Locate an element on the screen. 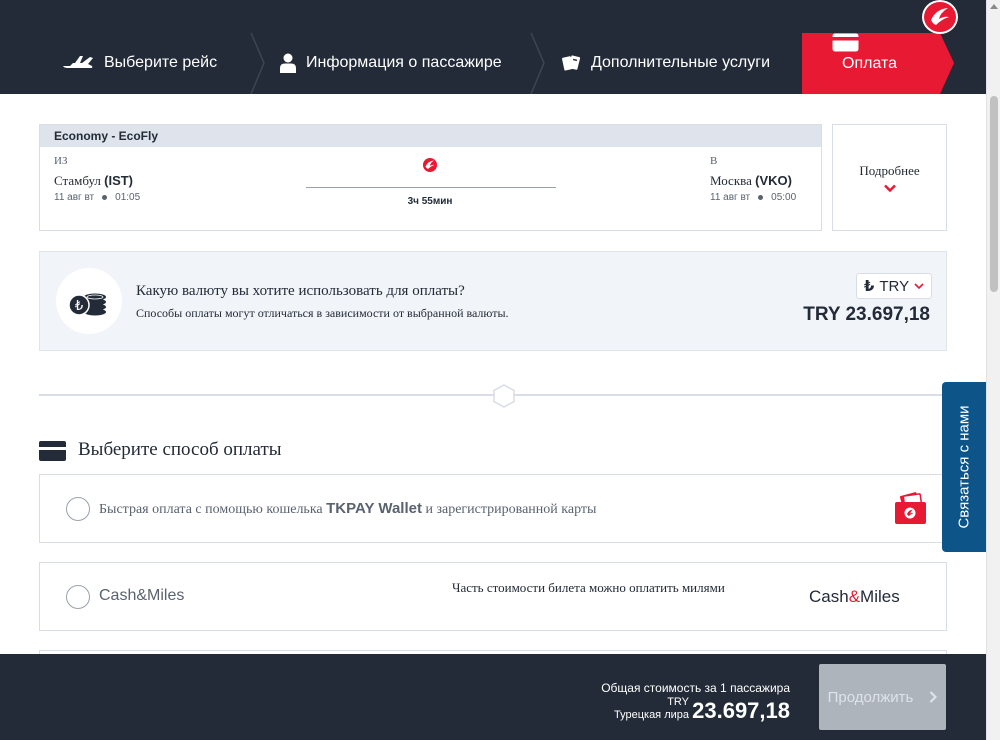  origin-datetime: 11 авг вт 01:05 is located at coordinates (97, 197).